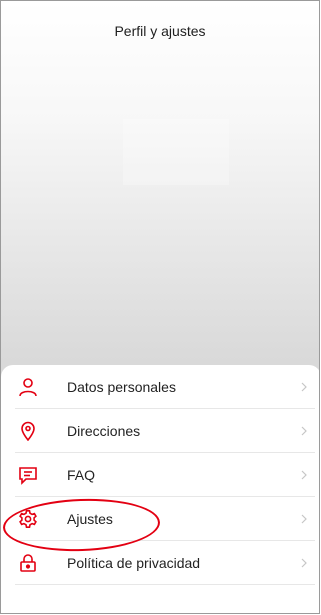  I want to click on menu-item-label: FAQ, so click(81, 474).